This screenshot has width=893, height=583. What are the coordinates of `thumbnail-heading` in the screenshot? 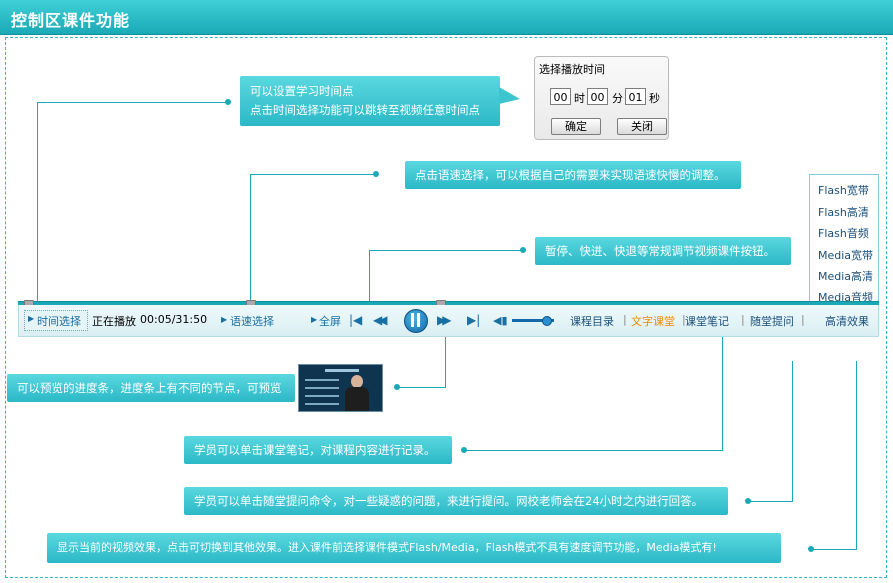 It's located at (342, 370).